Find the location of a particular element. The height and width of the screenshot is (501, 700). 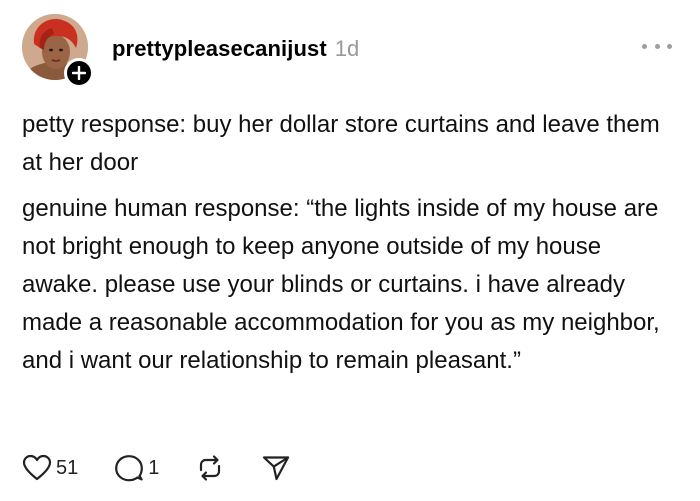

repost-icon is located at coordinates (210, 468).